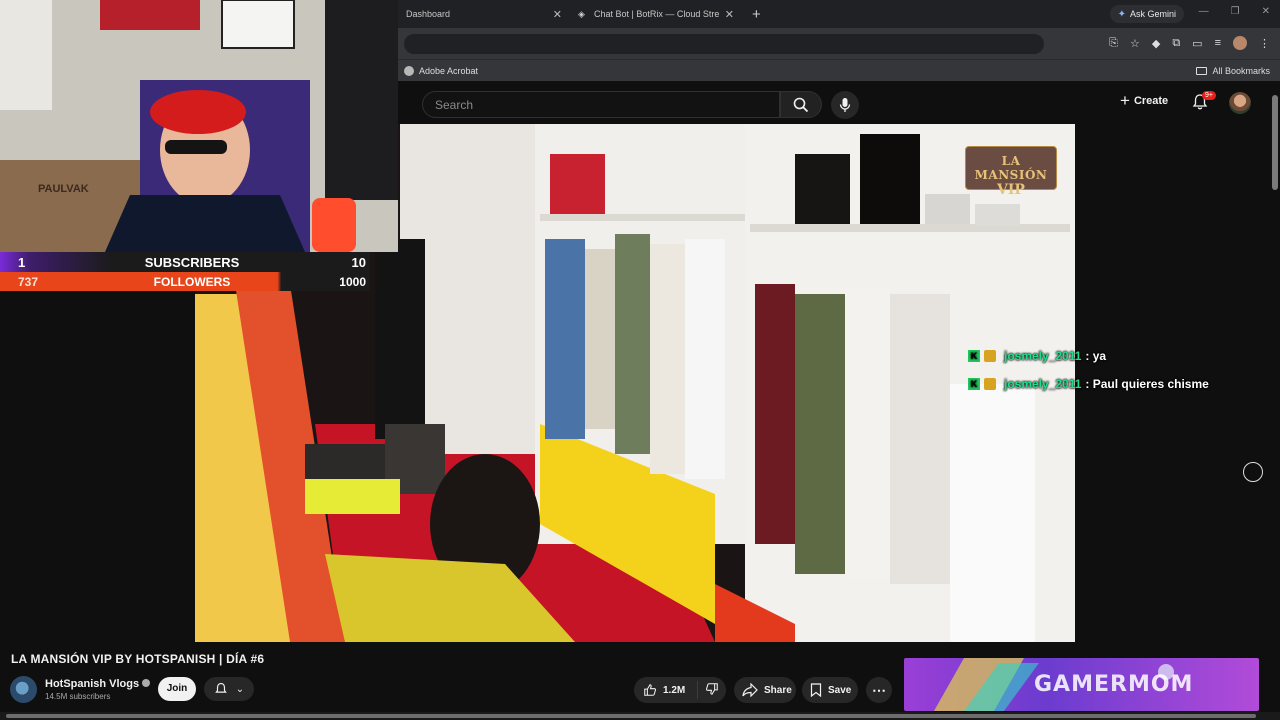 Image resolution: width=1280 pixels, height=720 pixels. What do you see at coordinates (22, 262) in the screenshot?
I see `subscribers-current: 1` at bounding box center [22, 262].